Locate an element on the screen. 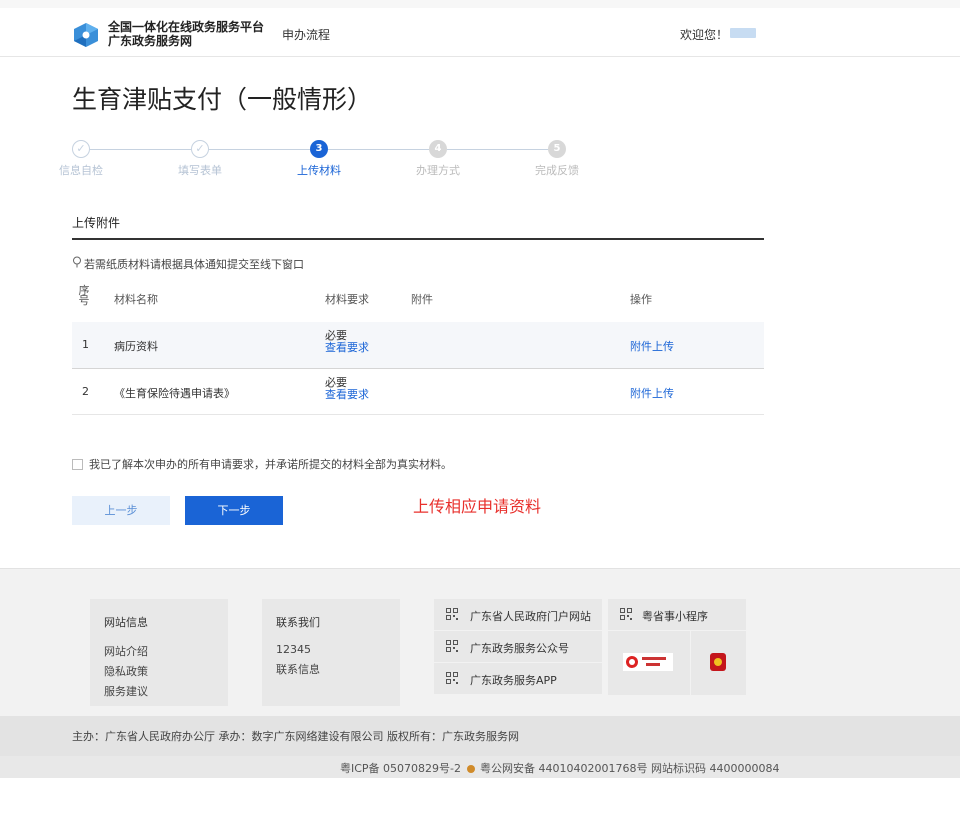  qr-label: 广东政务服务APP is located at coordinates (513, 680).